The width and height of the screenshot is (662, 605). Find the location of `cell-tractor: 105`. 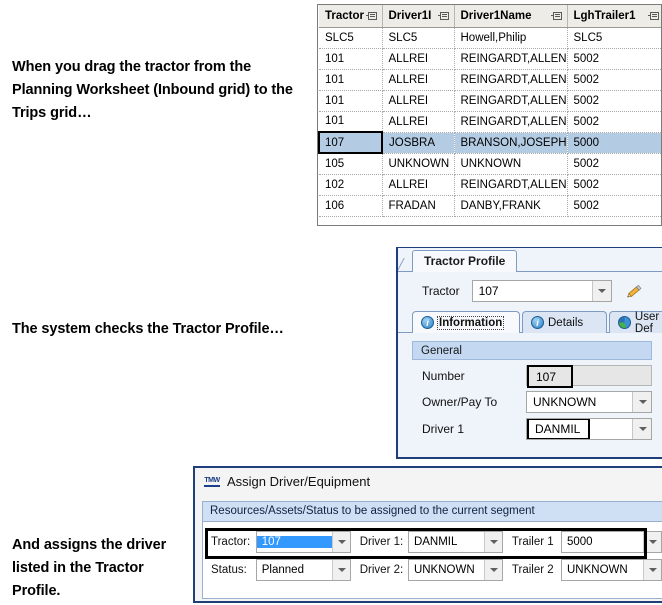

cell-tractor: 105 is located at coordinates (351, 164).